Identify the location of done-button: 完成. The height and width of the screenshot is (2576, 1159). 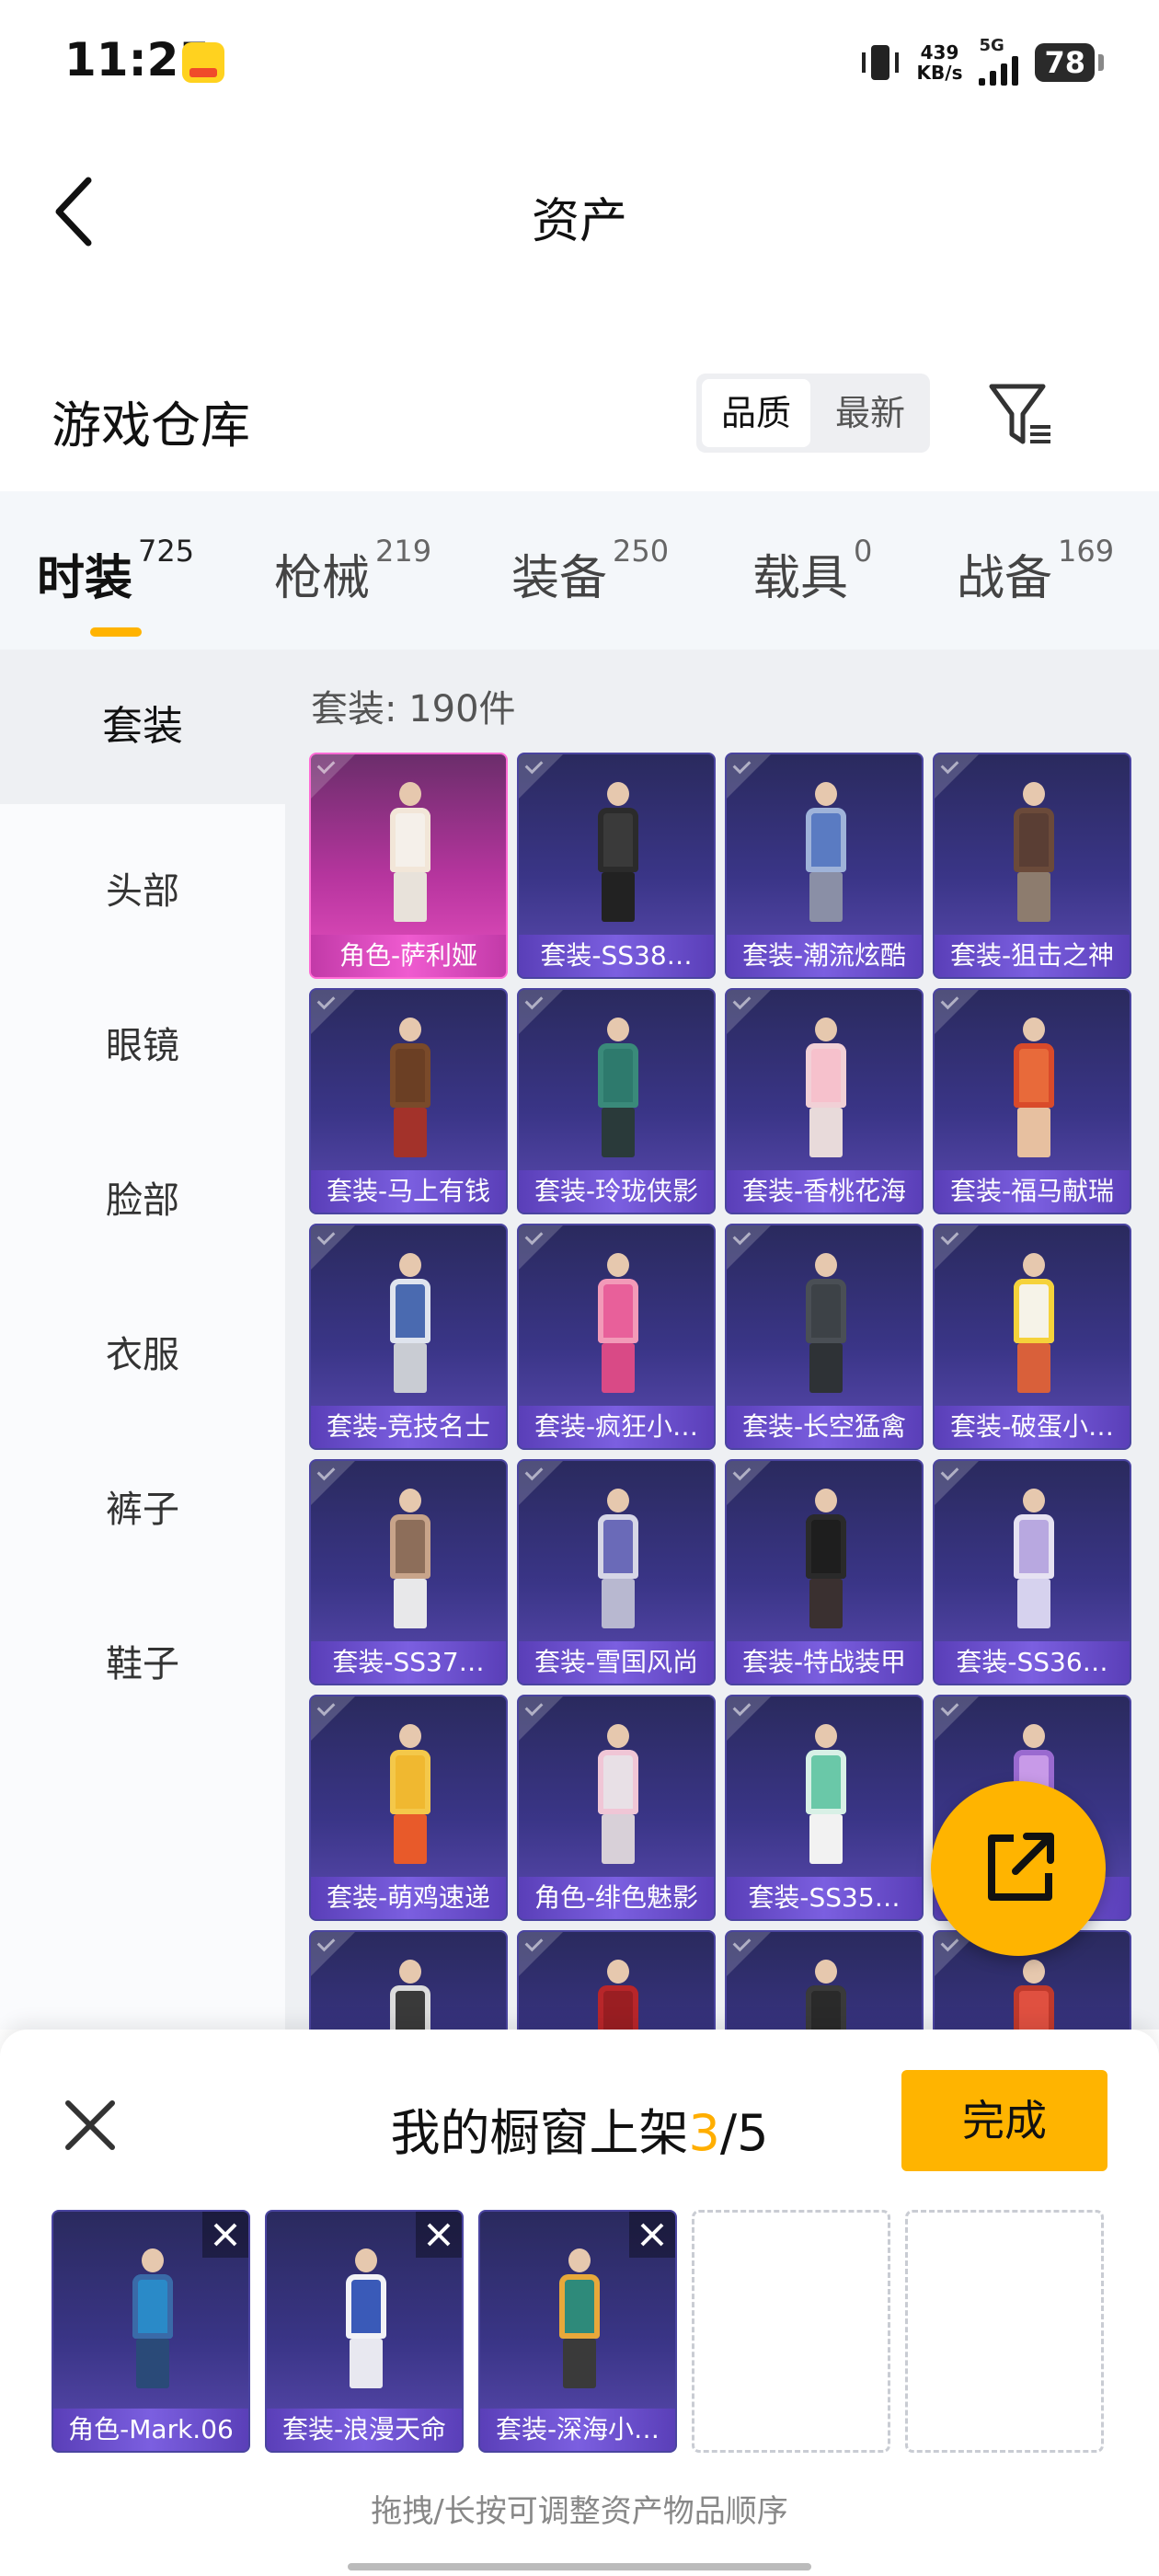
(1004, 2120).